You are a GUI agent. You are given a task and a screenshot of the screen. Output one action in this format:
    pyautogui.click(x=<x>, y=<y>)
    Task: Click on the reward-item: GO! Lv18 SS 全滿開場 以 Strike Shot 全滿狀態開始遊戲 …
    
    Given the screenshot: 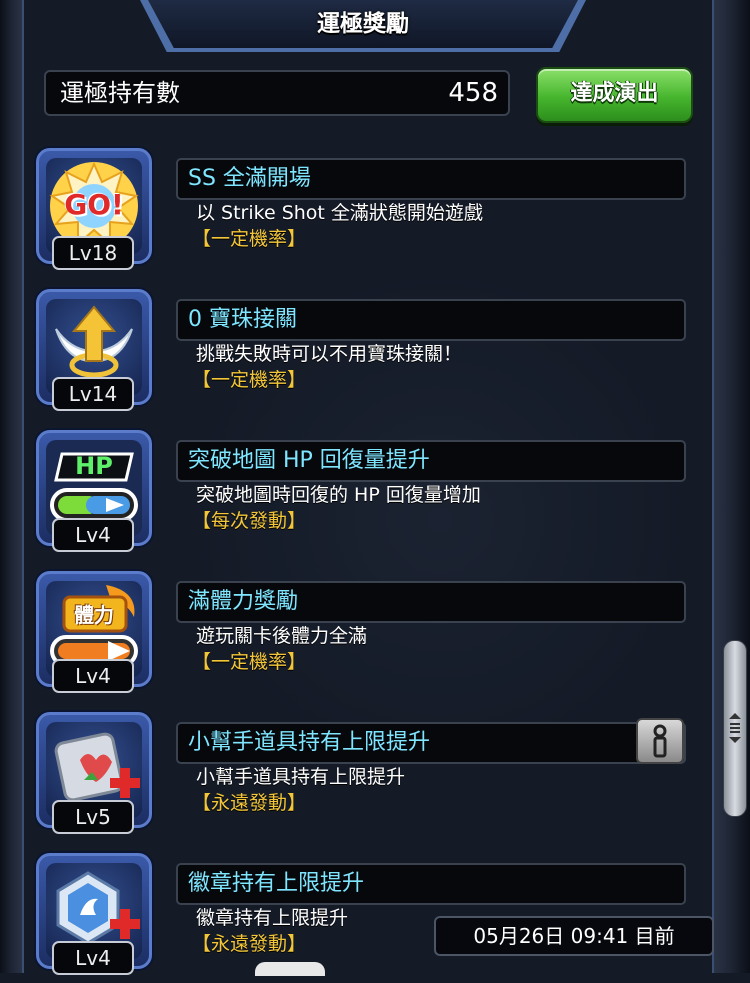 What is the action you would take?
    pyautogui.click(x=366, y=213)
    